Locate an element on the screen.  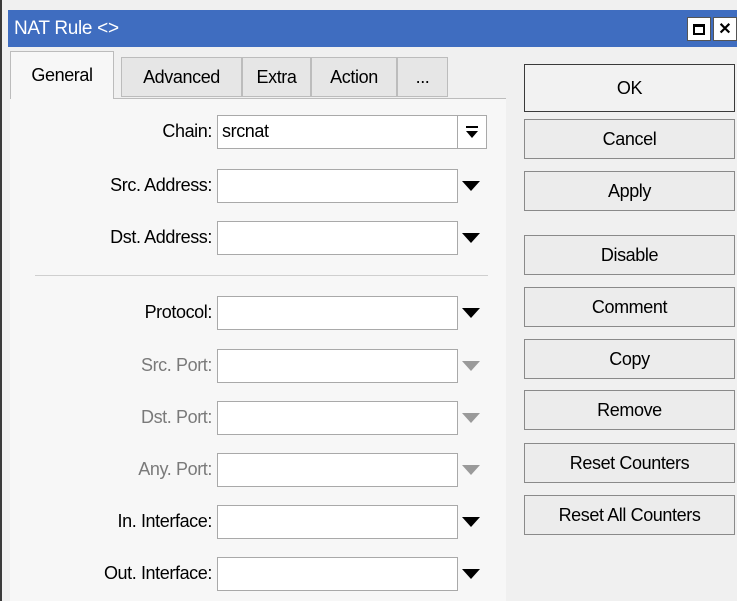
dropdown-bar-icon is located at coordinates (472, 127).